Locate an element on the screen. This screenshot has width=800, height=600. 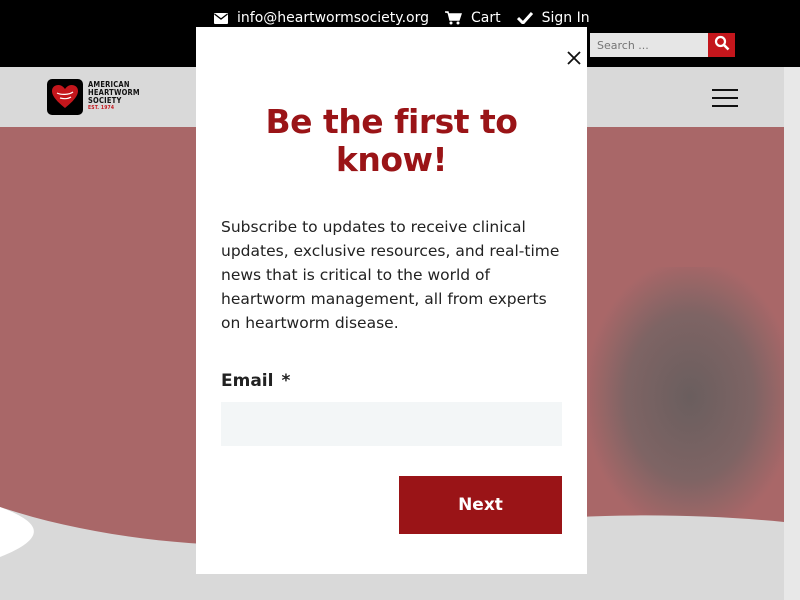
site-logo: AMERICAN HEARTWORM SOCIETY EST. 1974 is located at coordinates (93, 97).